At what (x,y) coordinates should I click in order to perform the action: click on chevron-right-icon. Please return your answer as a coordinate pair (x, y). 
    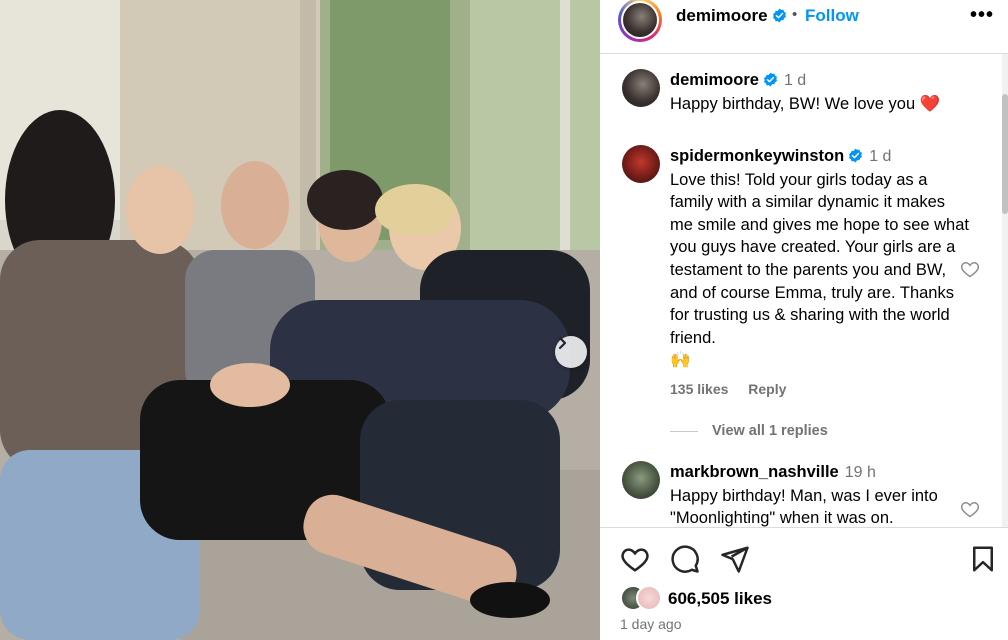
    Looking at the image, I should click on (562, 343).